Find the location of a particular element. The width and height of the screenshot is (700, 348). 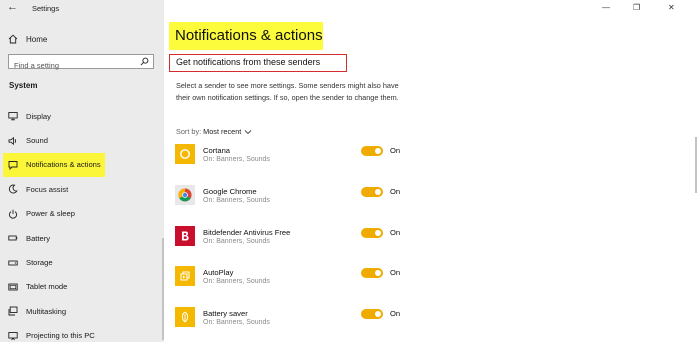

close-button: ✕ is located at coordinates (671, 7).